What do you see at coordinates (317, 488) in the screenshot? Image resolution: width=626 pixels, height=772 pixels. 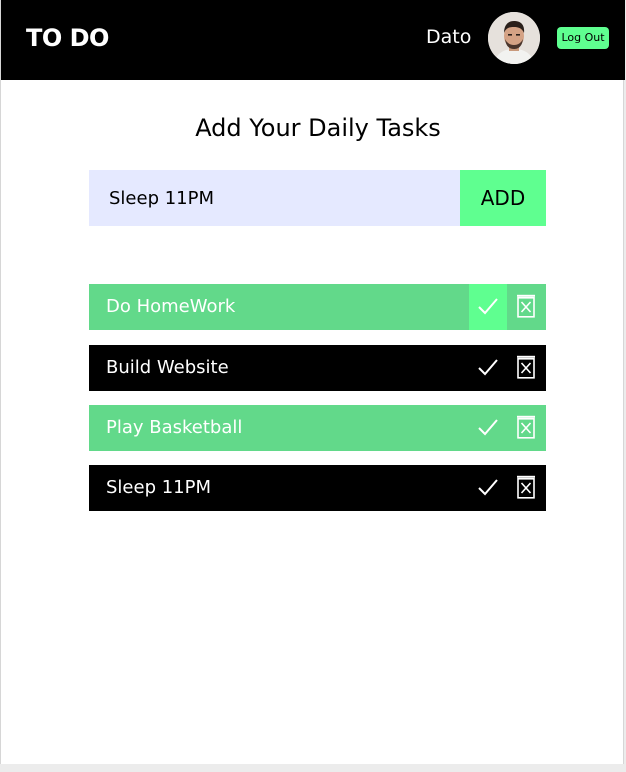 I see `task-item: Sleep 11PM` at bounding box center [317, 488].